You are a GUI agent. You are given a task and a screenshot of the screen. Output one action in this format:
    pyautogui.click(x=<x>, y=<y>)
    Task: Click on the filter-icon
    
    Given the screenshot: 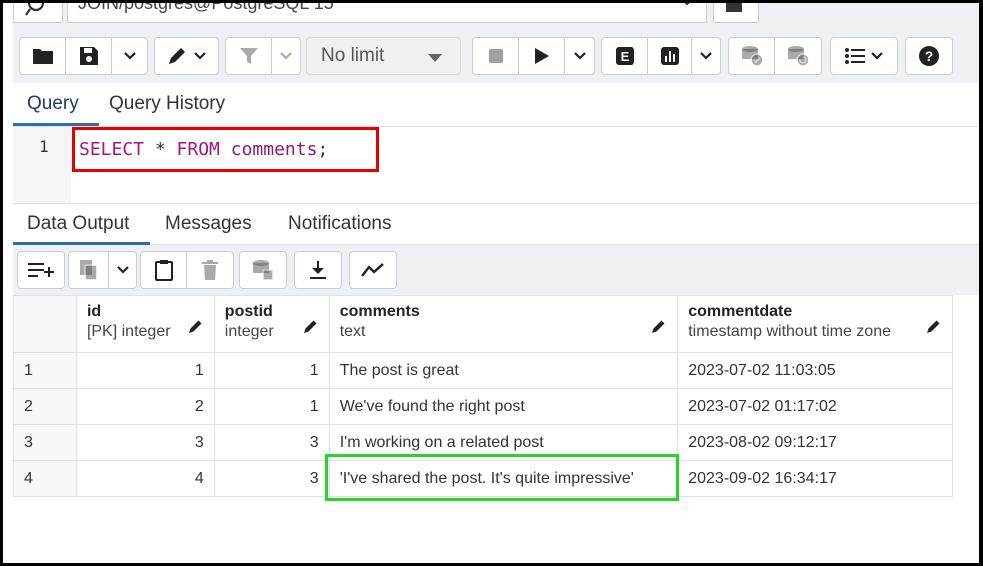 What is the action you would take?
    pyautogui.click(x=248, y=56)
    